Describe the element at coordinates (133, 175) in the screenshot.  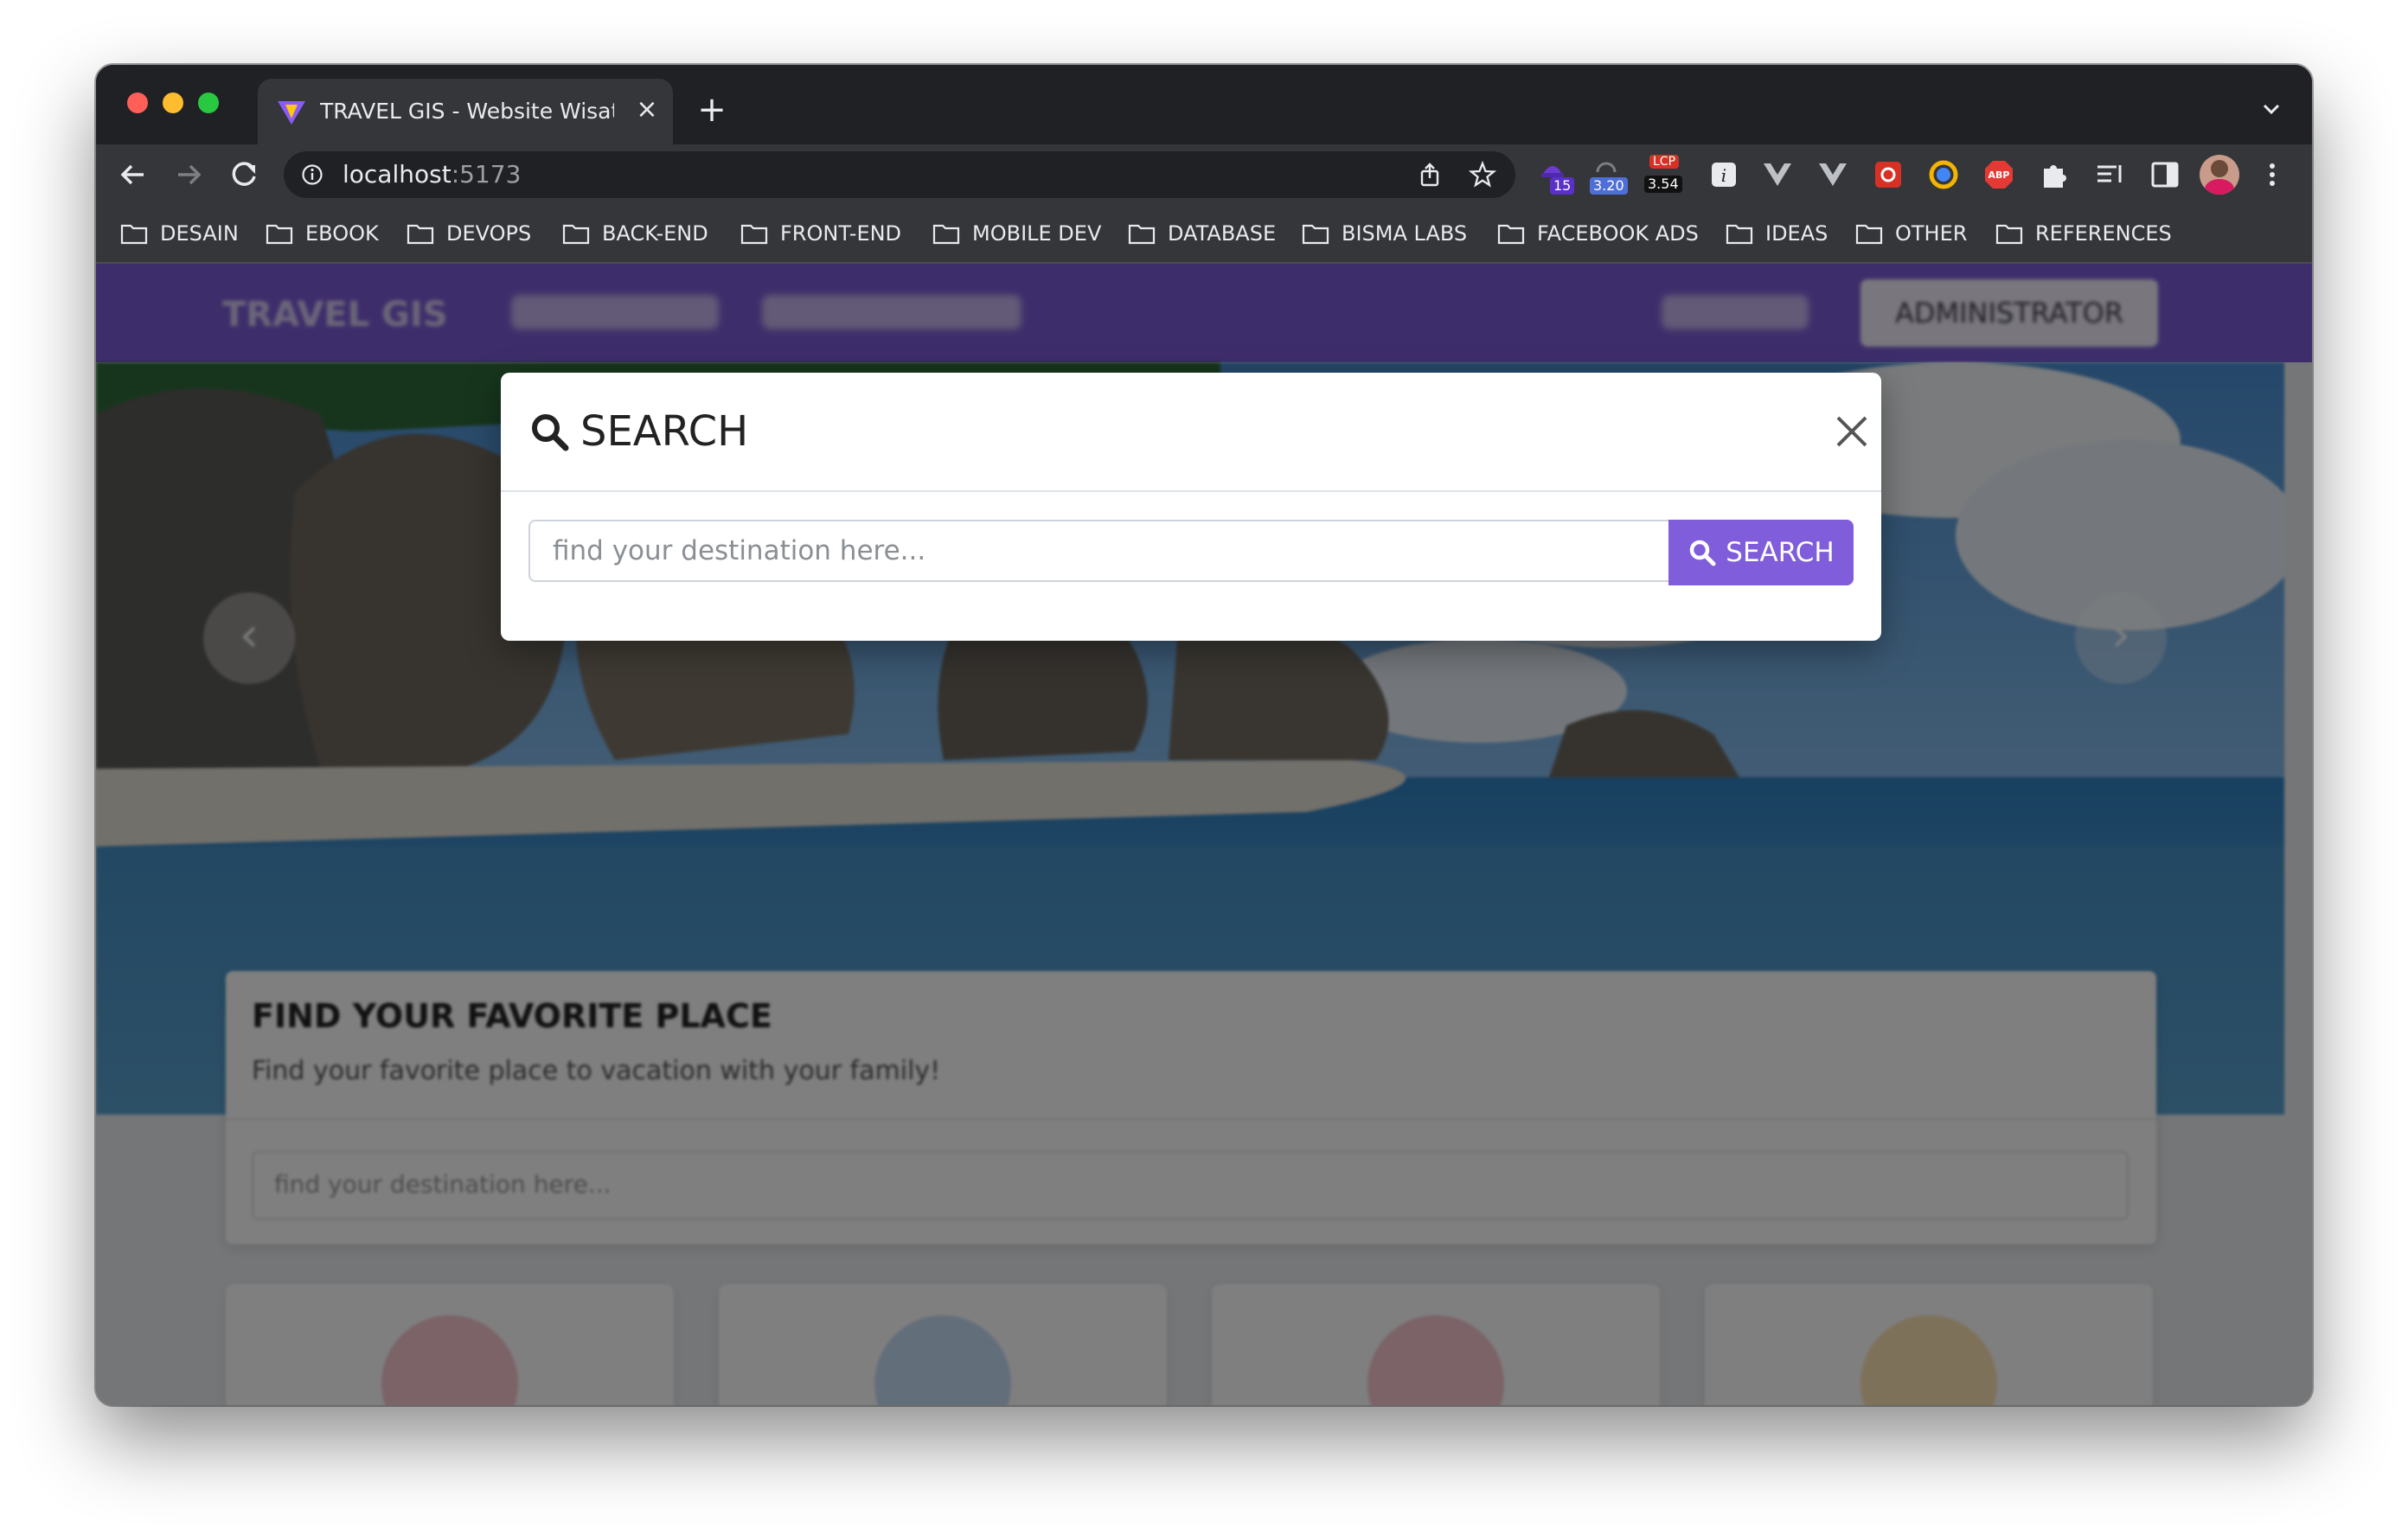
I see `back-arrow-icon` at that location.